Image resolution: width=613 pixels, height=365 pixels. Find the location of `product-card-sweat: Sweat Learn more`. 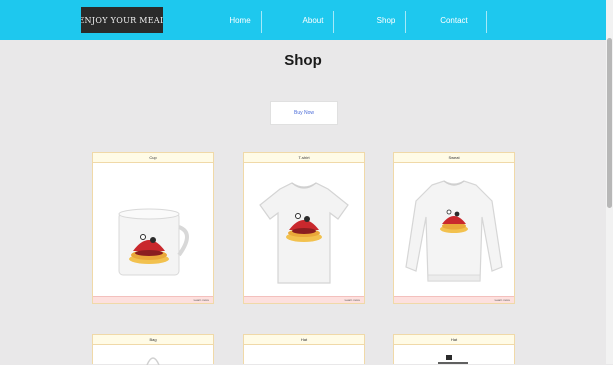

product-card-sweat: Sweat Learn more is located at coordinates (454, 228).